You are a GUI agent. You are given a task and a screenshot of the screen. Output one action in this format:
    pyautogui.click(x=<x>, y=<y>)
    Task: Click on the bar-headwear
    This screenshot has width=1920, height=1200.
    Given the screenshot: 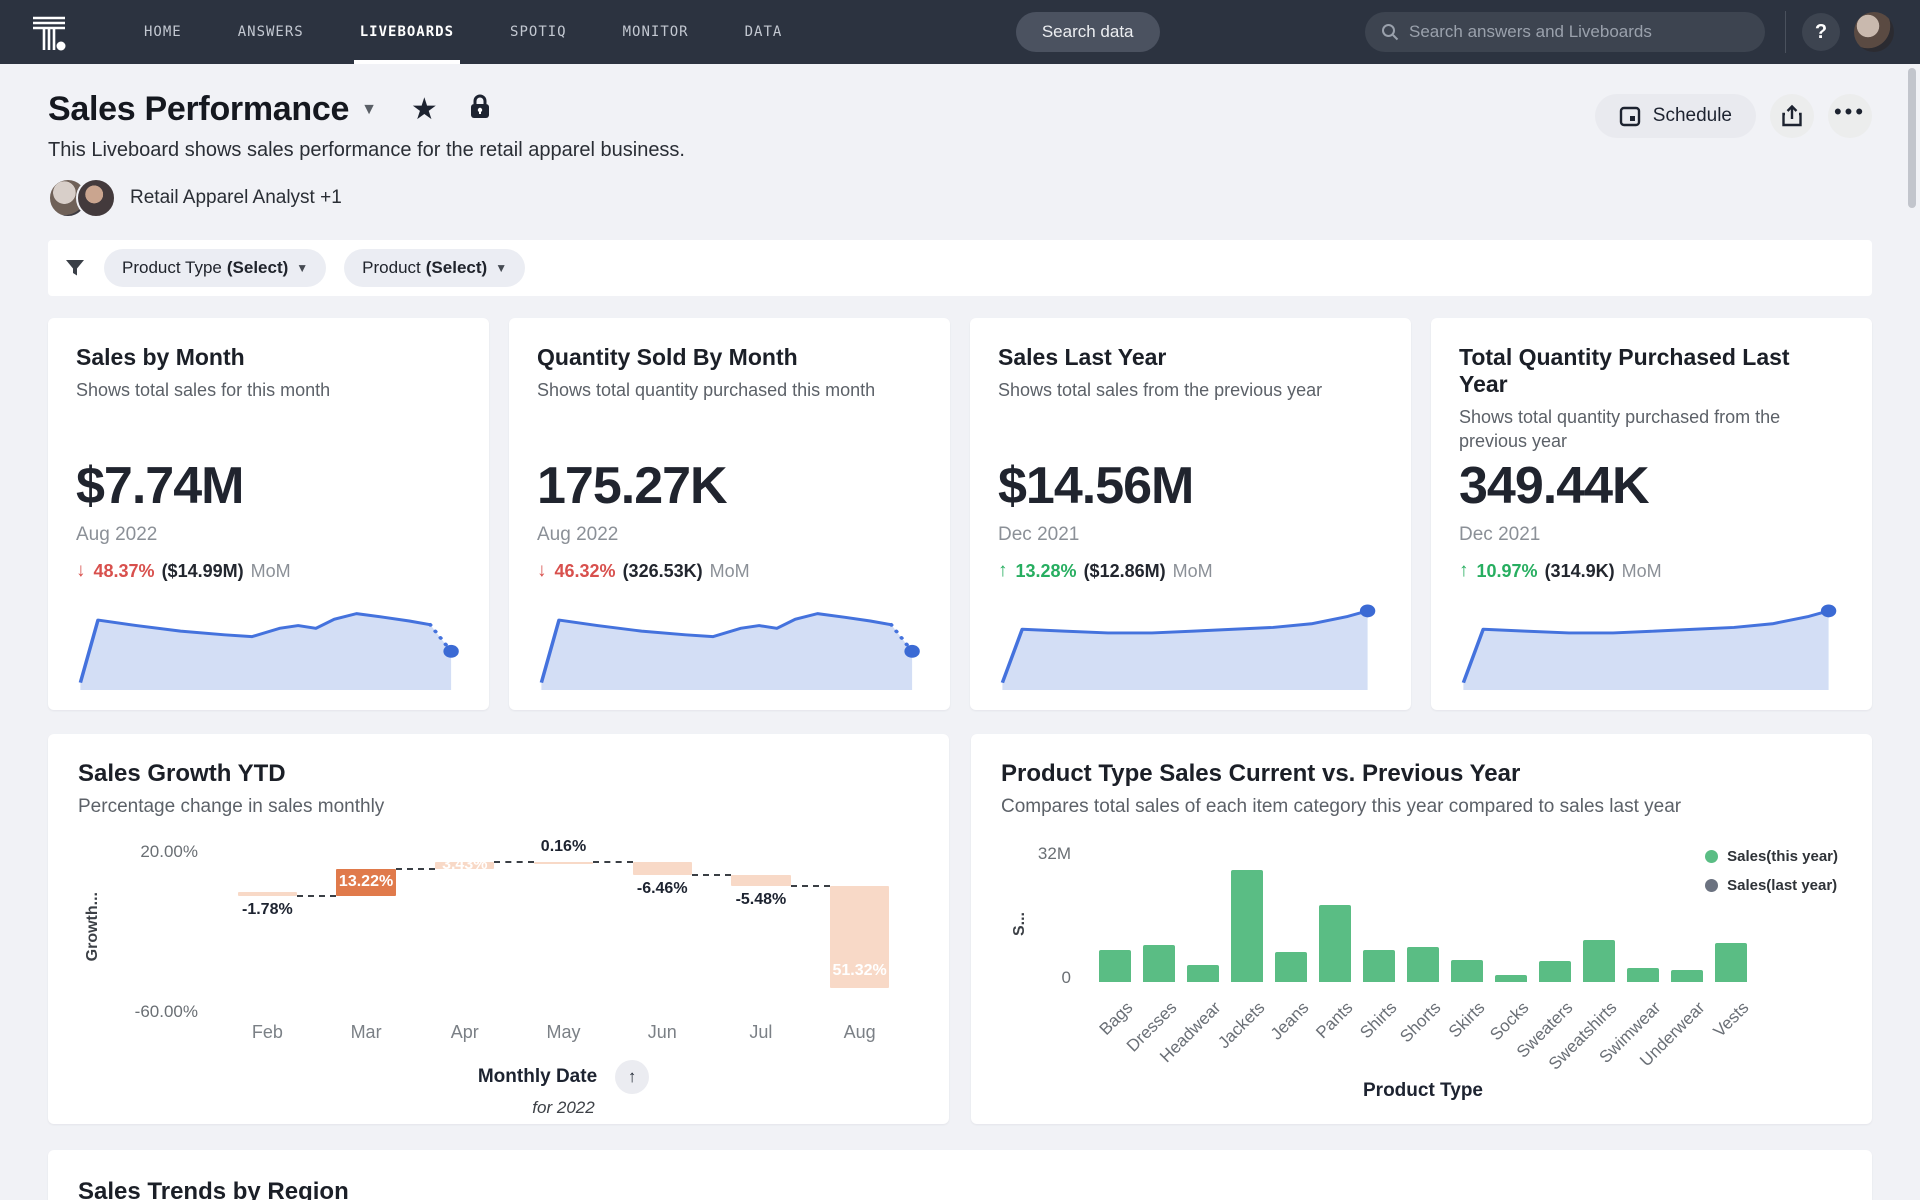 What is the action you would take?
    pyautogui.click(x=1203, y=973)
    